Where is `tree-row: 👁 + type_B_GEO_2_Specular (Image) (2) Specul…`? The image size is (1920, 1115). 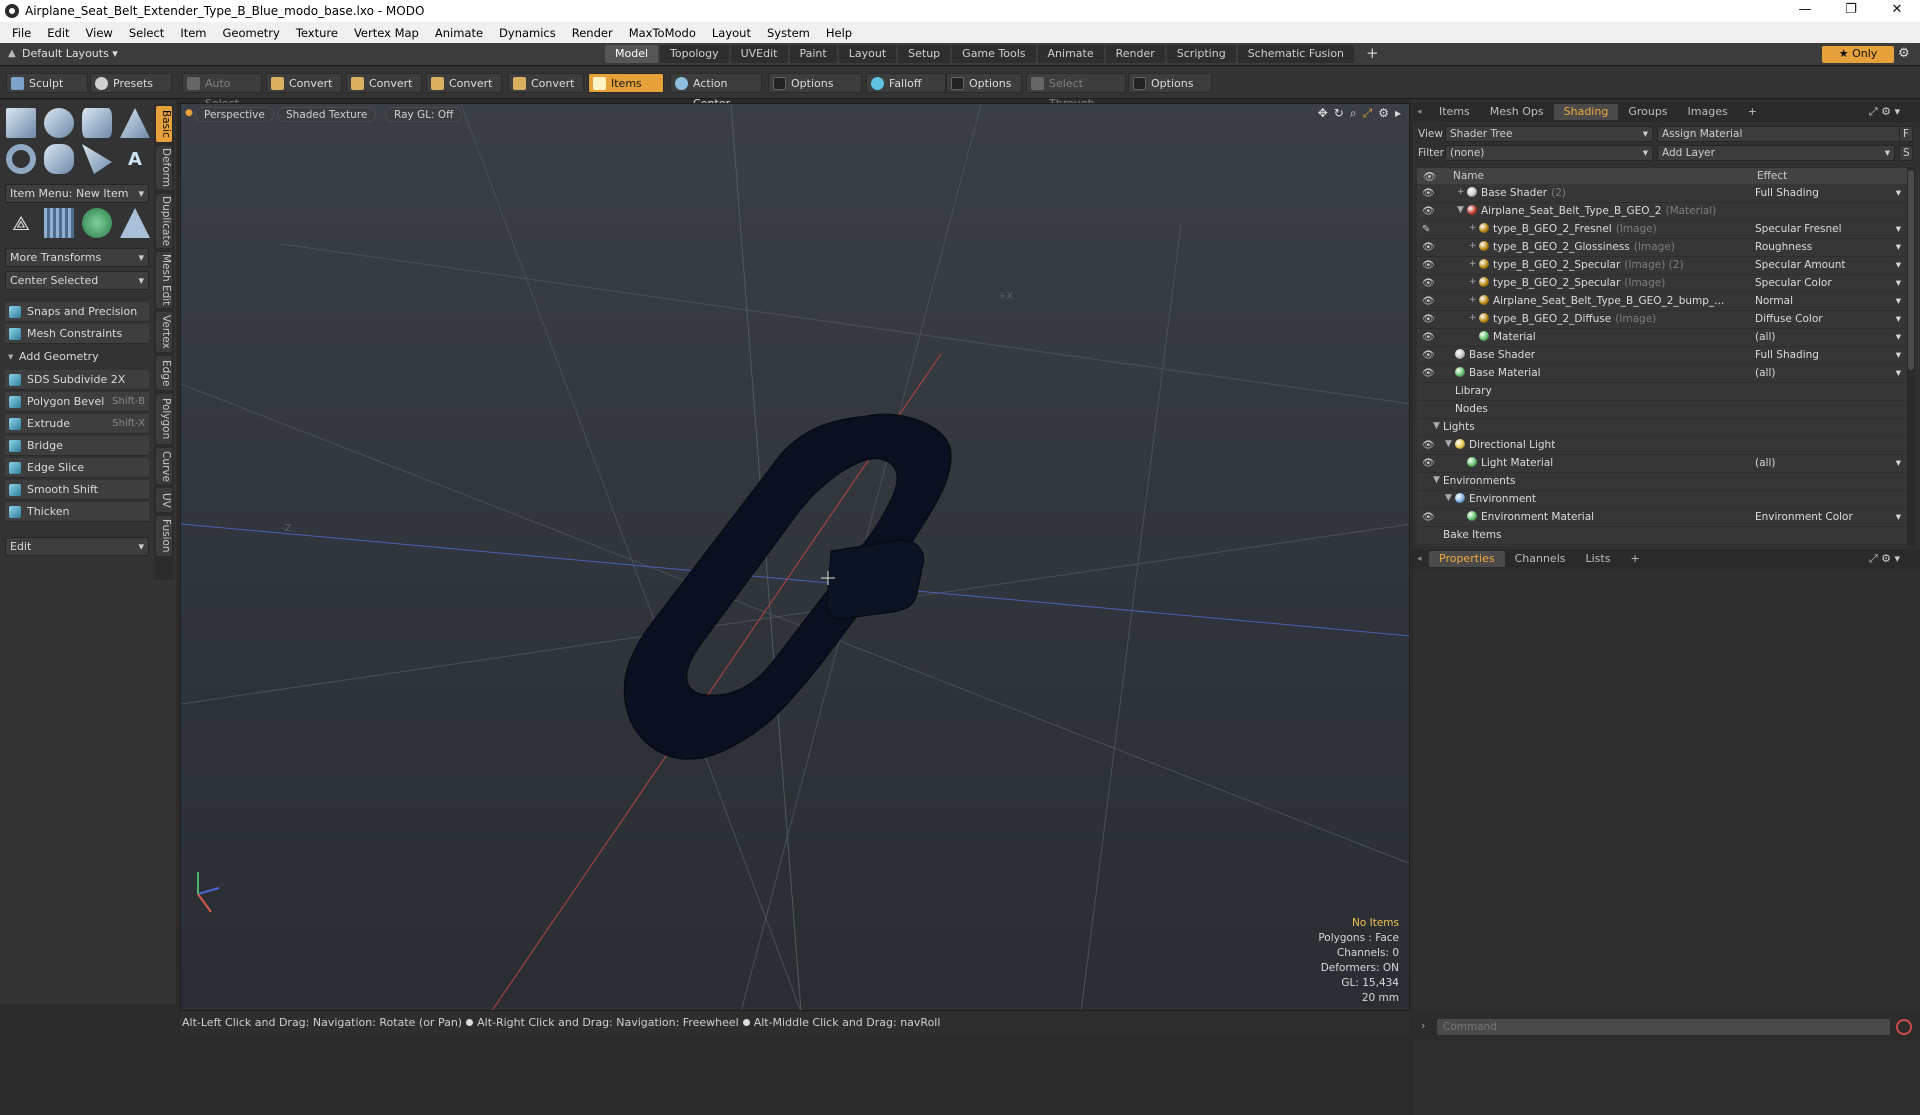 tree-row: 👁 + type_B_GEO_2_Specular (Image) (2) Specul… is located at coordinates (1662, 266).